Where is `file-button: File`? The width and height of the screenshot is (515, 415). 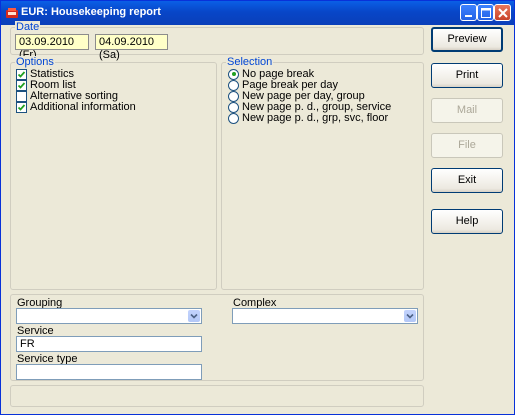 file-button: File is located at coordinates (467, 145).